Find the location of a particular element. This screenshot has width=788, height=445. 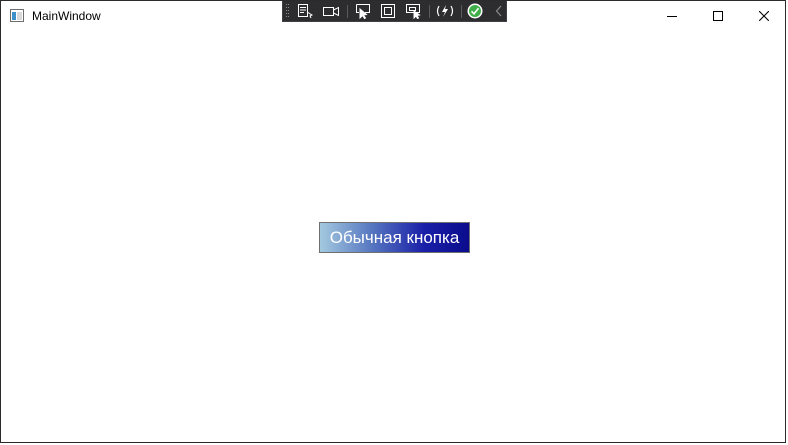

camera-icon is located at coordinates (331, 11).